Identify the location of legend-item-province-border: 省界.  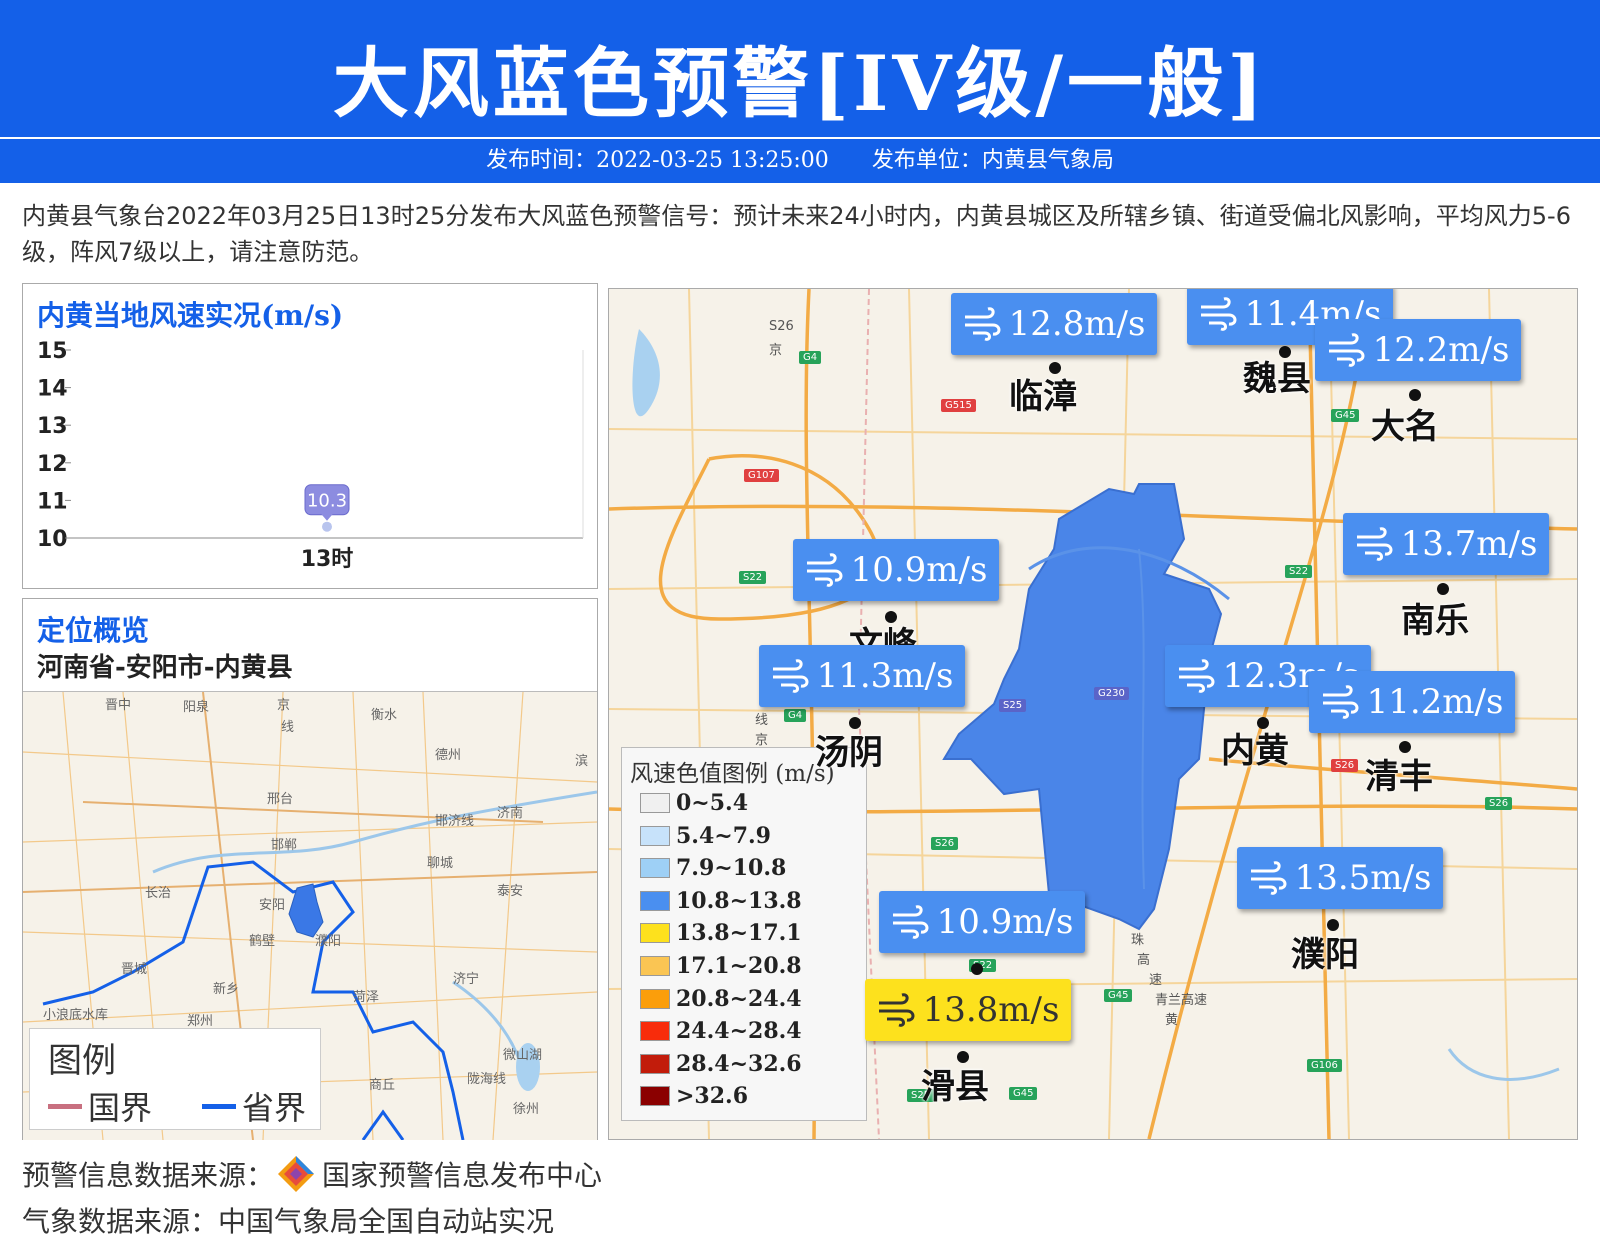
(254, 1106).